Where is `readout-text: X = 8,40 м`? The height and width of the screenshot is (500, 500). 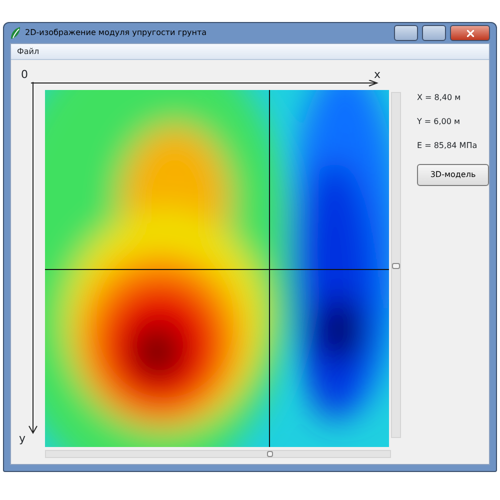 readout-text: X = 8,40 м is located at coordinates (439, 98).